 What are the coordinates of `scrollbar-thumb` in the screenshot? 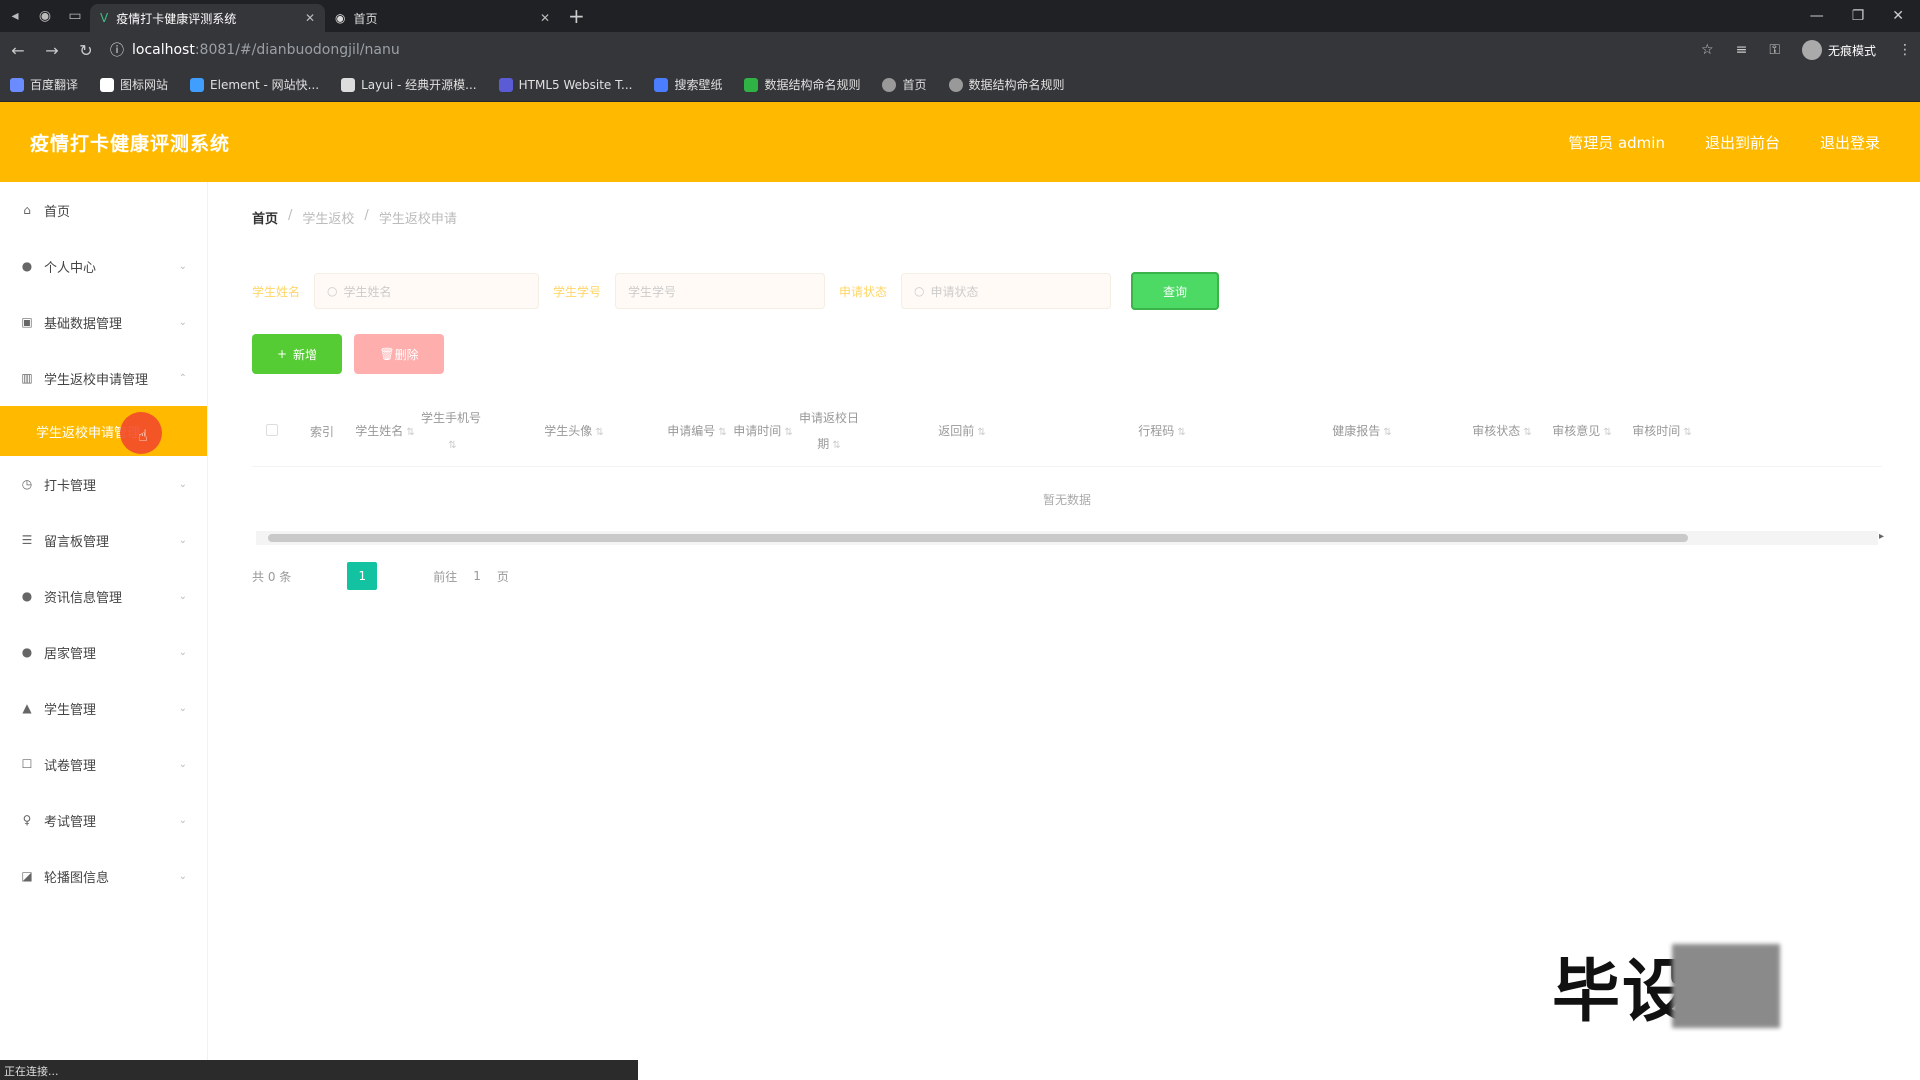 It's located at (978, 538).